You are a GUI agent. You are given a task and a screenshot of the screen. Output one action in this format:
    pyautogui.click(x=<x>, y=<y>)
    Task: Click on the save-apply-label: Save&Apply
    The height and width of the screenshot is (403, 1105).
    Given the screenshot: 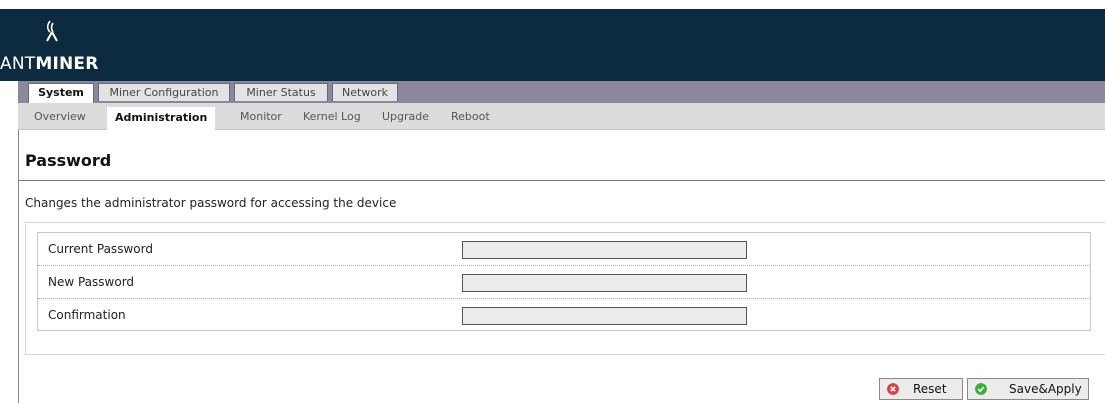 What is the action you would take?
    pyautogui.click(x=1045, y=389)
    